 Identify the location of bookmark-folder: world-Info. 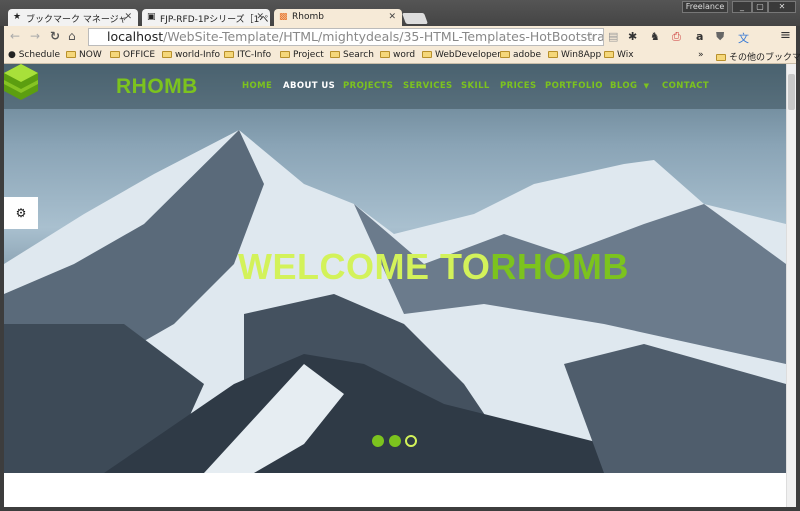
(191, 55).